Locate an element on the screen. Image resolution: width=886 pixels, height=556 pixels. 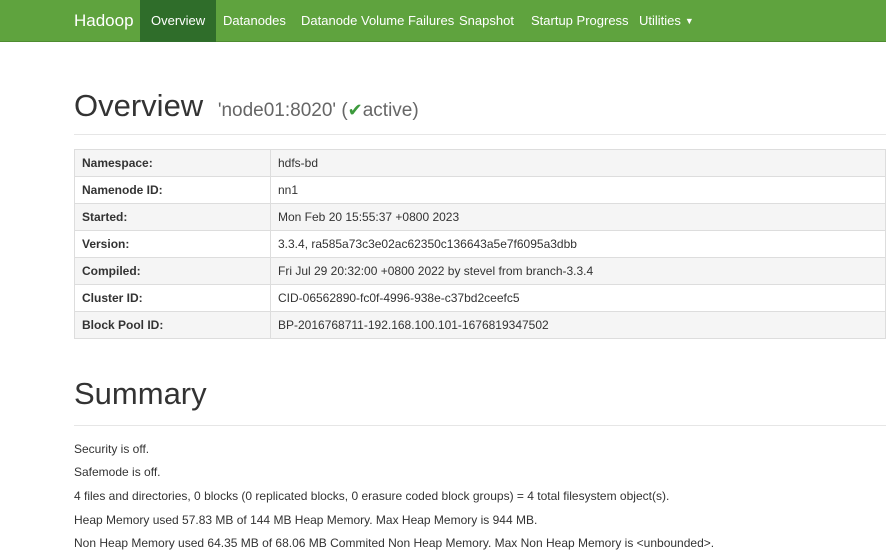
row-label: Cluster ID: is located at coordinates (172, 298).